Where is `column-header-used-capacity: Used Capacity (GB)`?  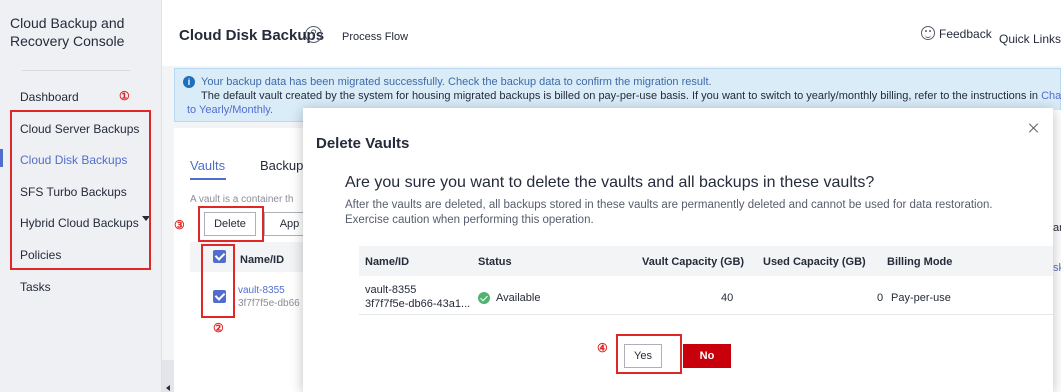 column-header-used-capacity: Used Capacity (GB) is located at coordinates (814, 262).